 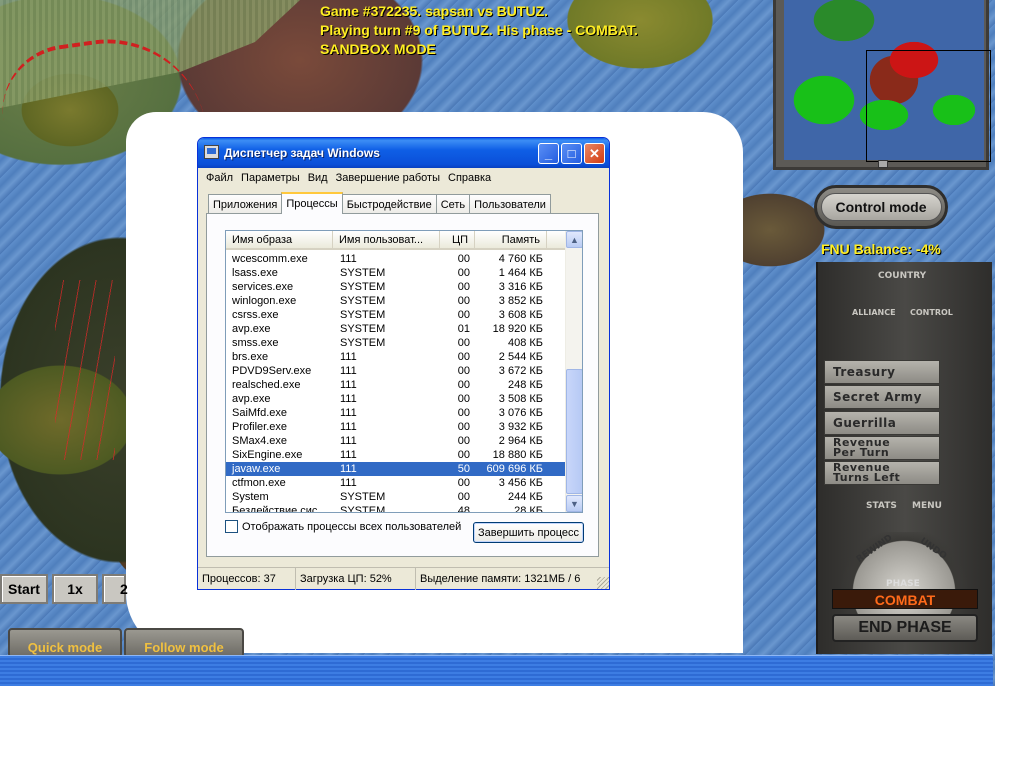 I want to click on process-name-cell: brs.exe, so click(x=250, y=357).